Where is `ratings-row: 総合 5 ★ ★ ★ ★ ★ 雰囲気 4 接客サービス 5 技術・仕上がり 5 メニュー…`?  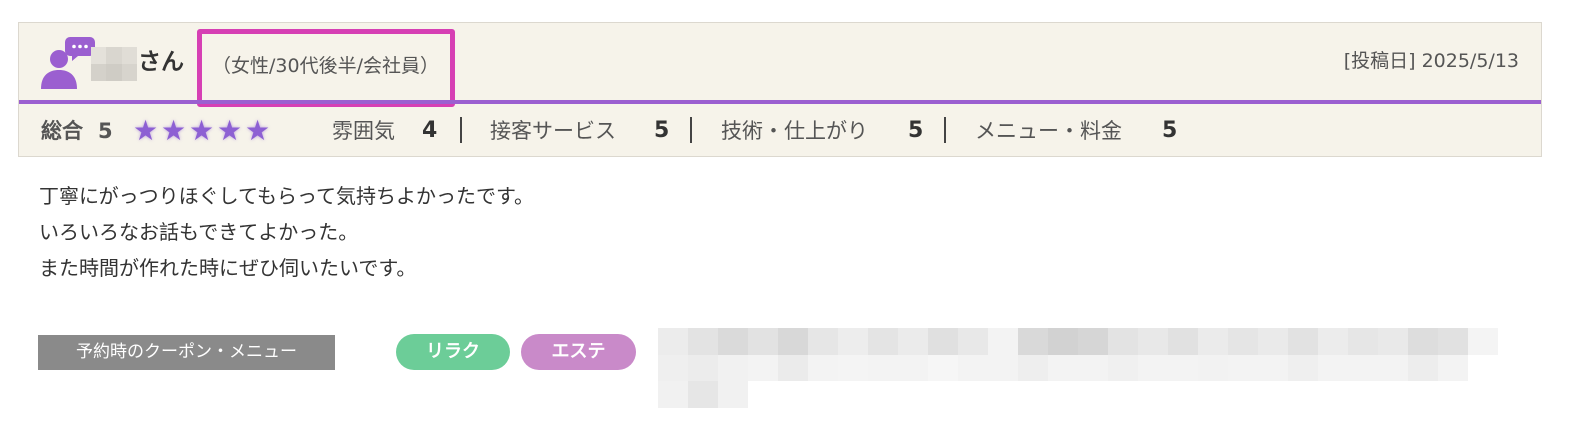 ratings-row: 総合 5 ★ ★ ★ ★ ★ 雰囲気 4 接客サービス 5 技術・仕上がり 5 メニュー… is located at coordinates (780, 132).